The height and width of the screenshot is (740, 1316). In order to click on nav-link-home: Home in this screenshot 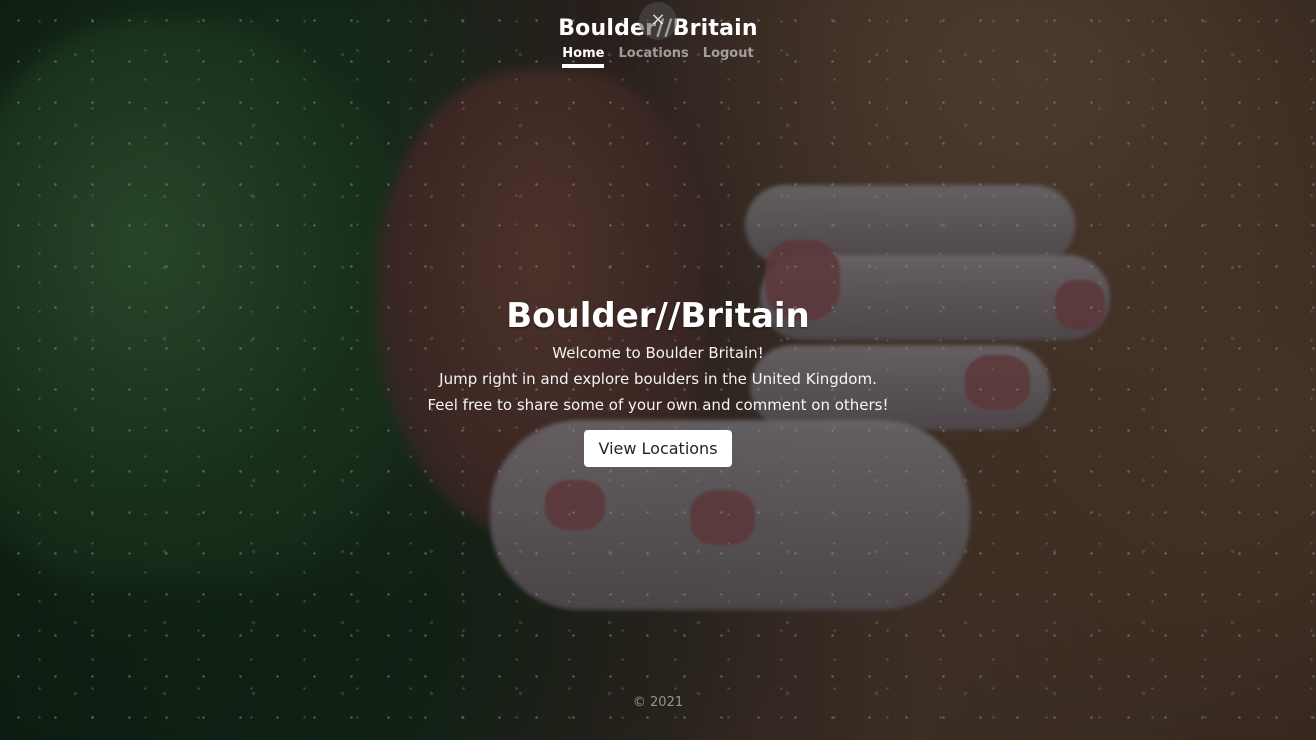, I will do `click(583, 57)`.